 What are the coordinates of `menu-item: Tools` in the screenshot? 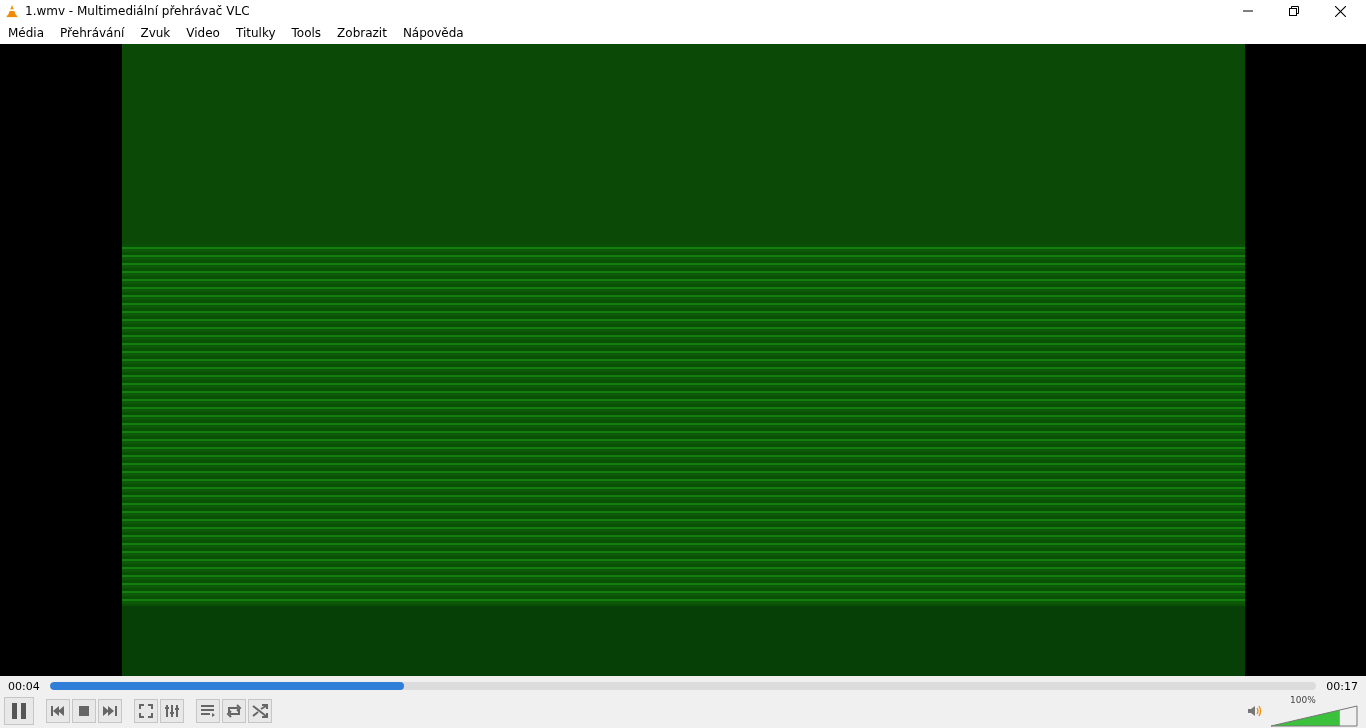 It's located at (306, 33).